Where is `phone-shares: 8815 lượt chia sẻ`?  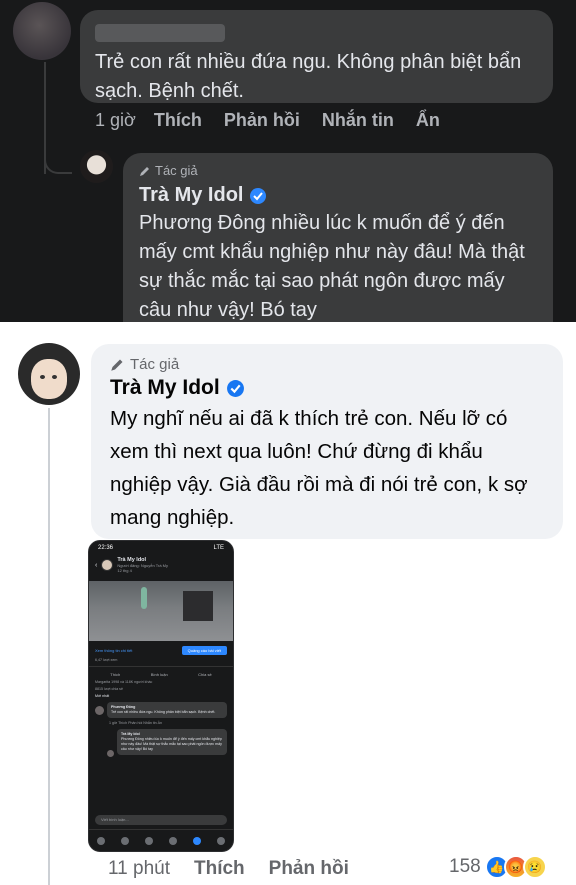 phone-shares: 8815 lượt chia sẻ is located at coordinates (109, 689).